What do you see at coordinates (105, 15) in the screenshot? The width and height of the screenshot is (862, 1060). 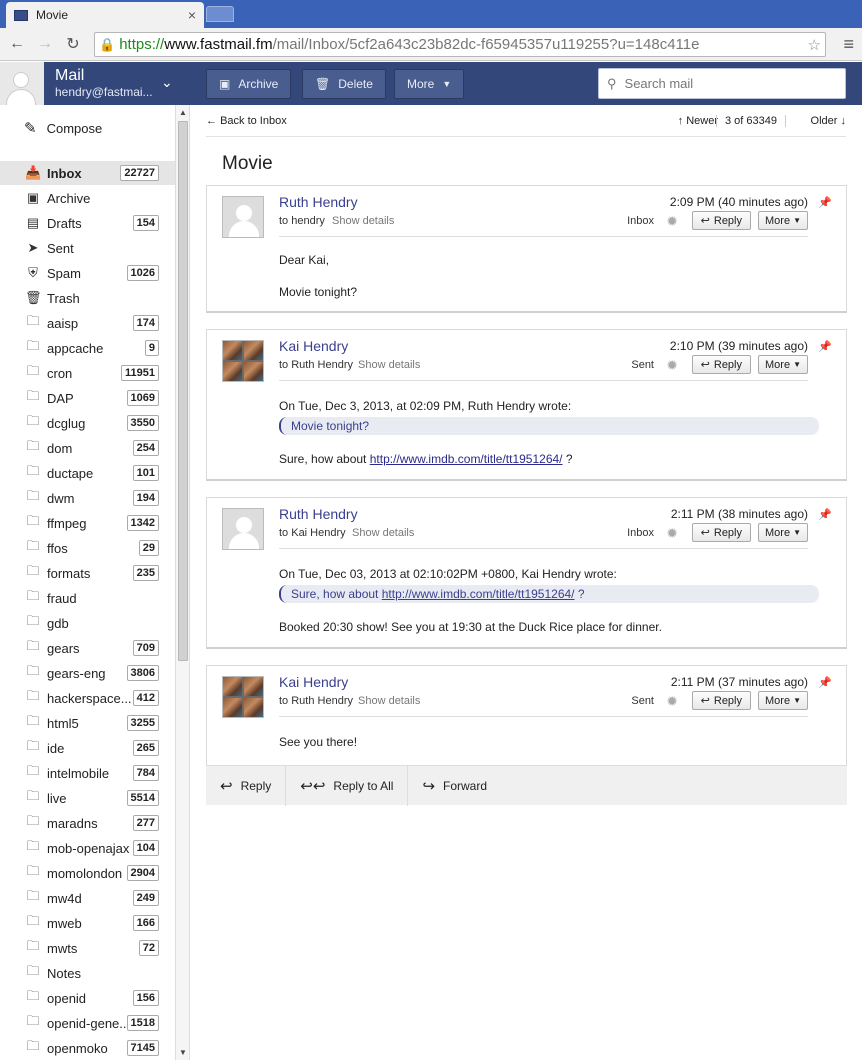 I see `browser-tab: Movie ×` at bounding box center [105, 15].